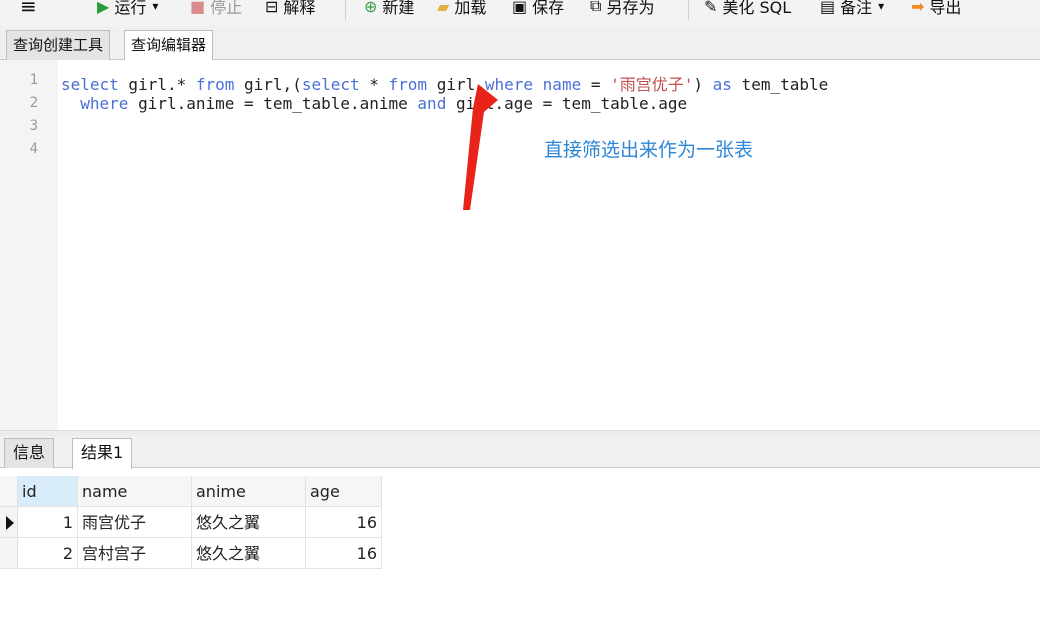 The image size is (1040, 622). I want to click on tab-info: 信息, so click(29, 453).